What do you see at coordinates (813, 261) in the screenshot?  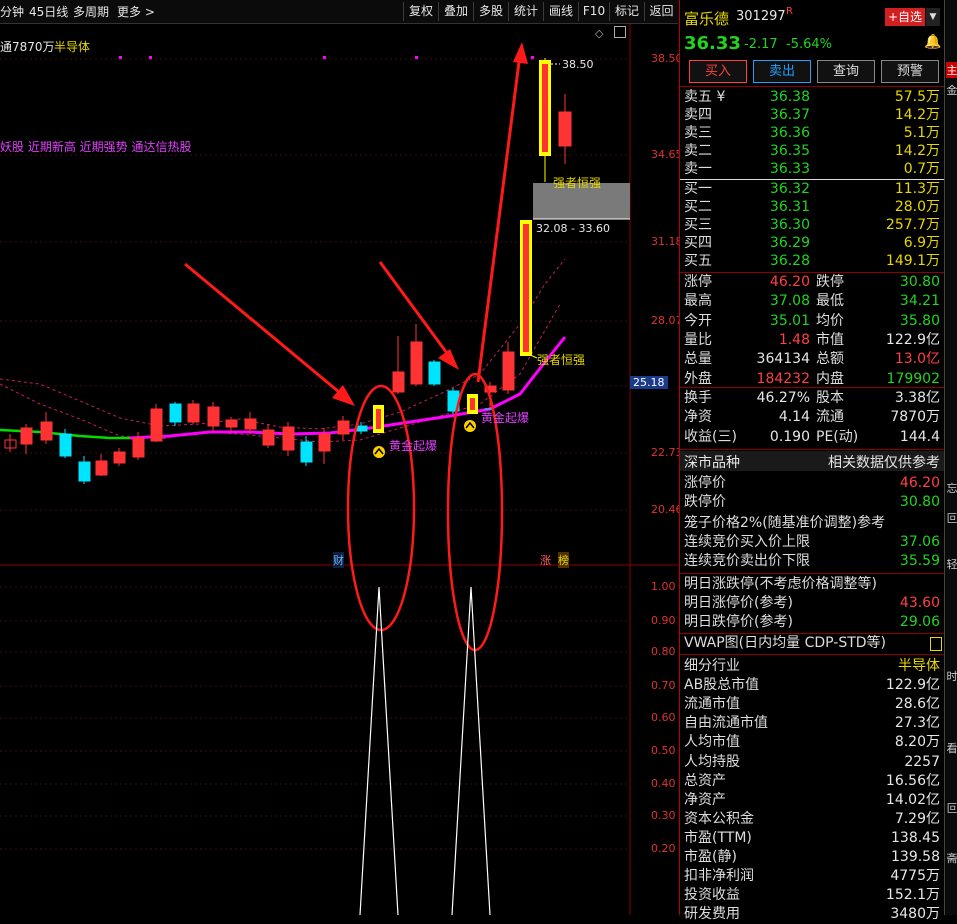 I see `bid-row: 买五 36.28 149.1万` at bounding box center [813, 261].